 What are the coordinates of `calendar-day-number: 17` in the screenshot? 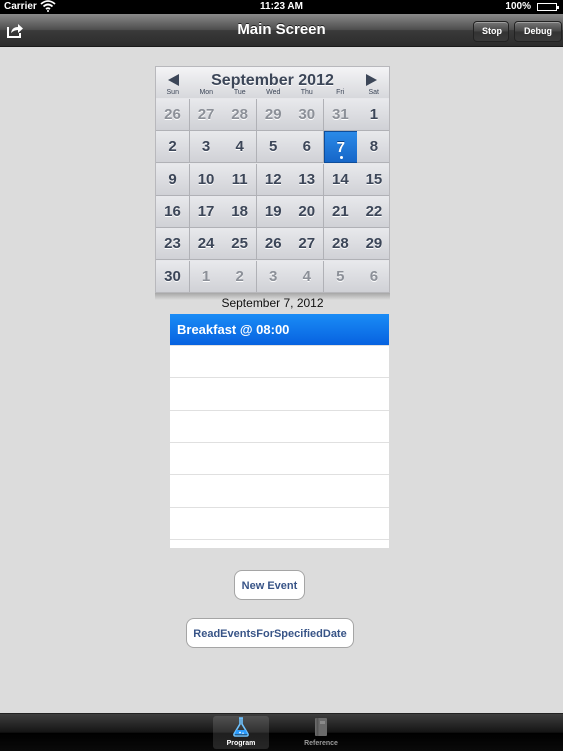 It's located at (206, 211).